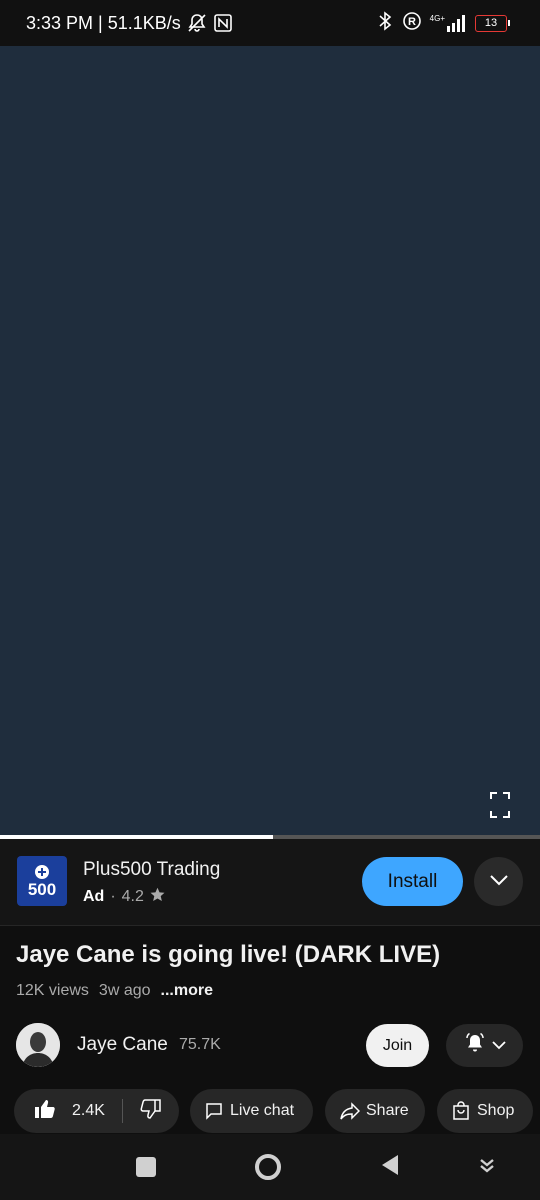  I want to click on action-bar: 2.4K Live chat Share Shop, so click(270, 1111).